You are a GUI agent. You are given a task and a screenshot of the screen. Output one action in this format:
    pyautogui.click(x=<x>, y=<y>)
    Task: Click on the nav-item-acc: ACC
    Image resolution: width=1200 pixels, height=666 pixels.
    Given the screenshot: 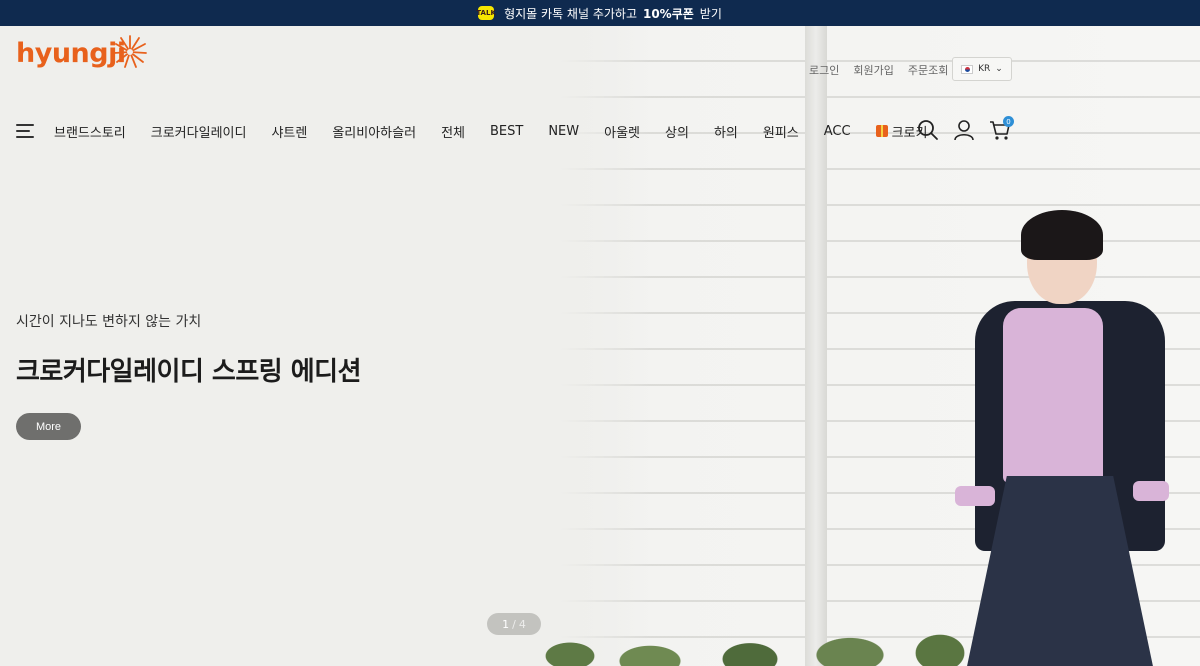 What is the action you would take?
    pyautogui.click(x=837, y=131)
    